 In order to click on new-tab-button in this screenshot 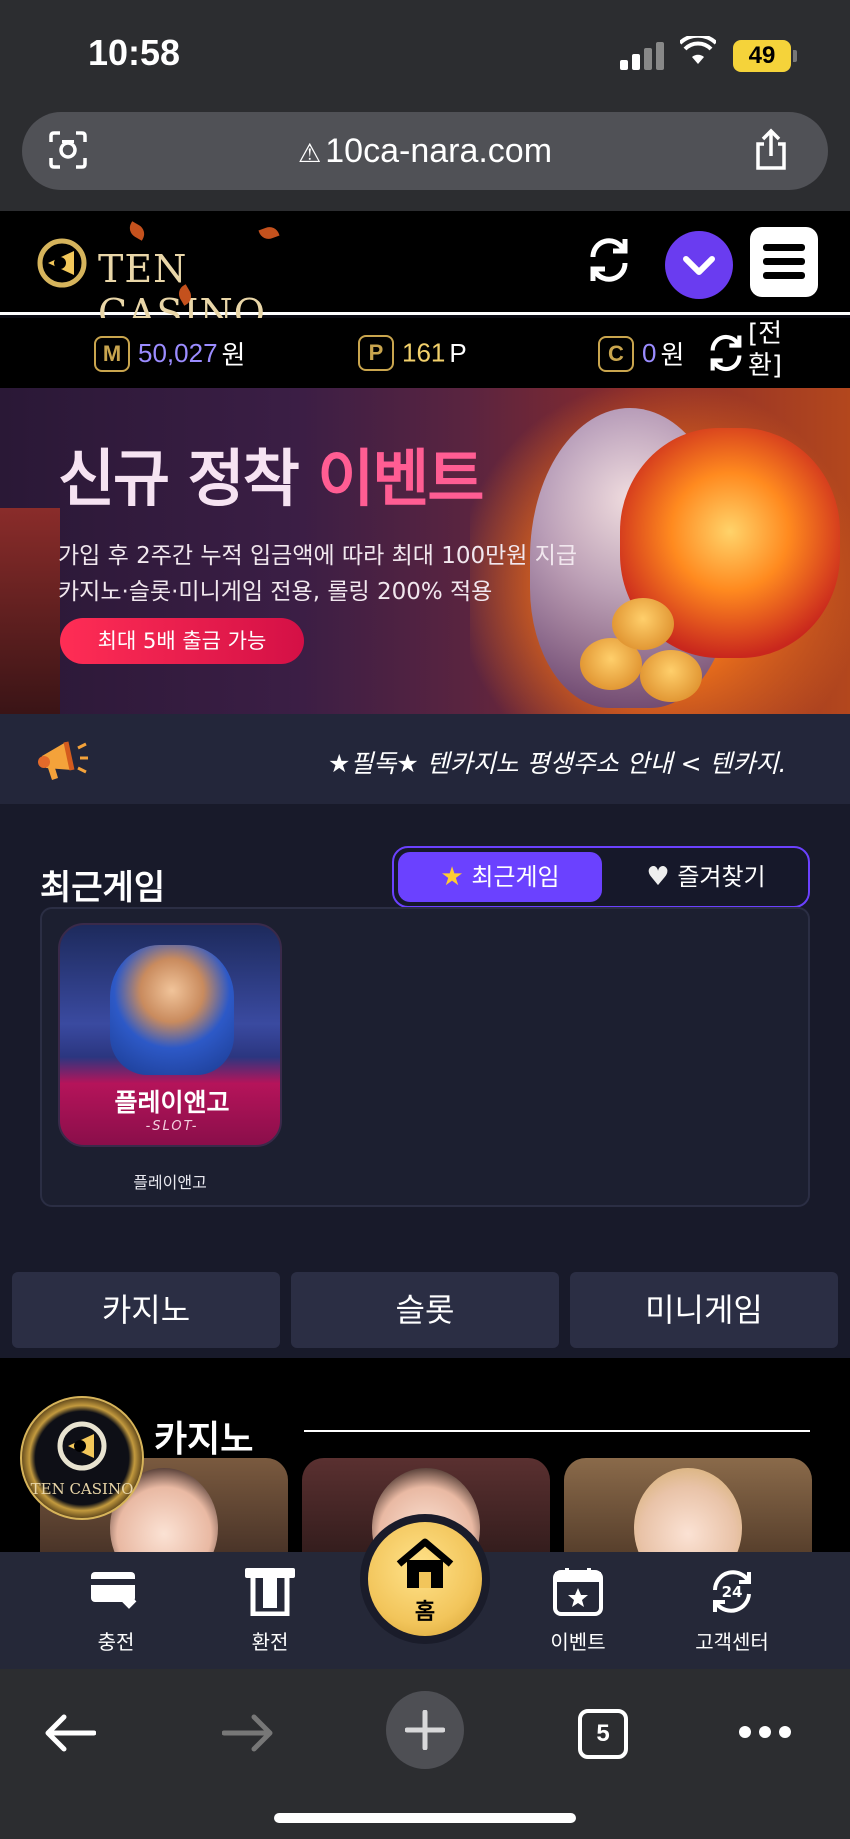, I will do `click(425, 1730)`.